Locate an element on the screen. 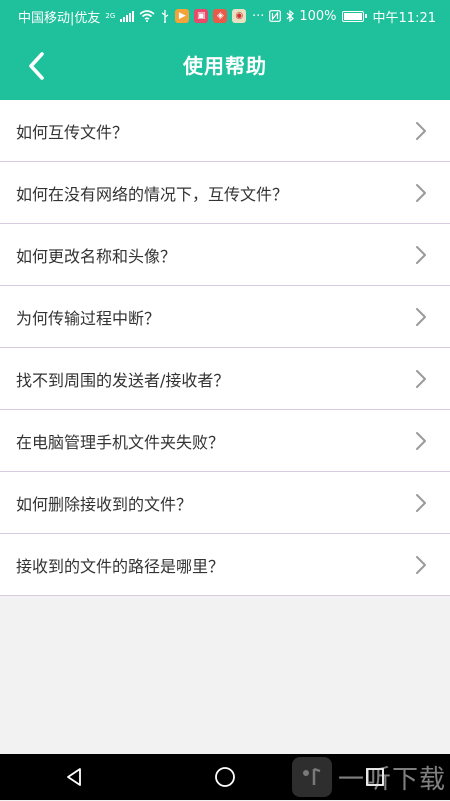  help-item-label: 接收到的文件的路径是哪里？ is located at coordinates (120, 566).